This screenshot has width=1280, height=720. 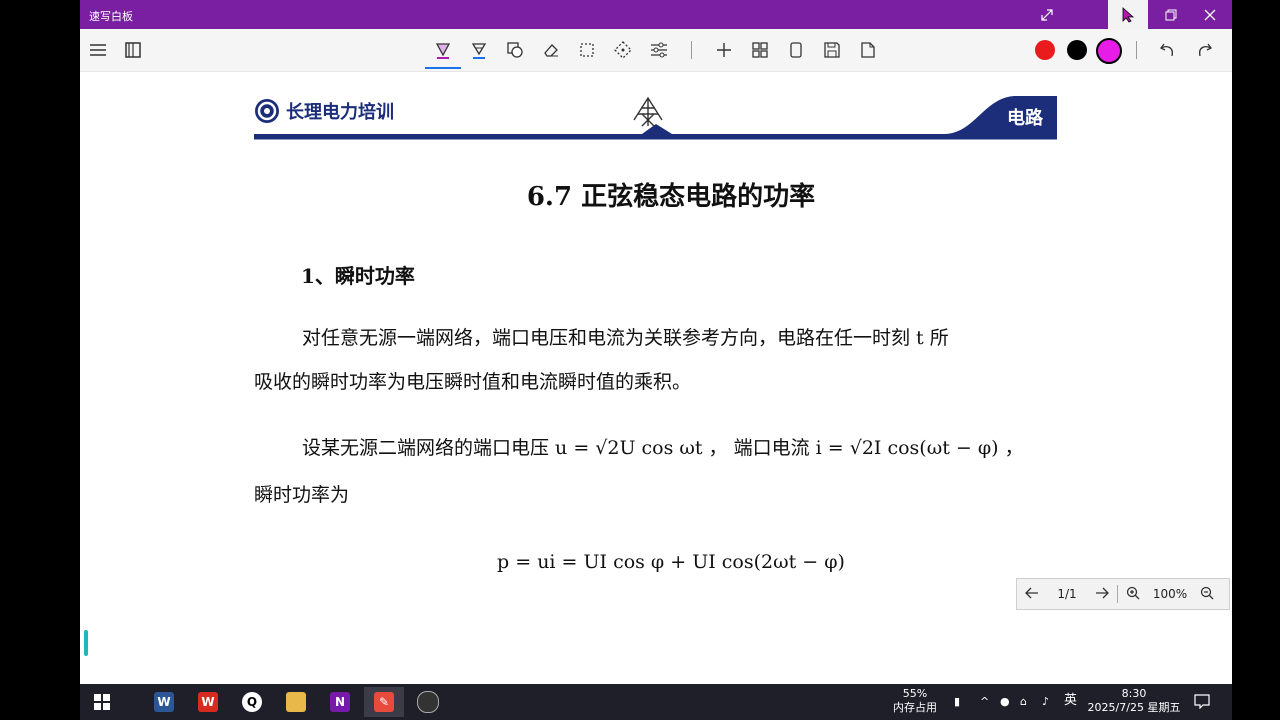 I want to click on shape-tool, so click(x=515, y=50).